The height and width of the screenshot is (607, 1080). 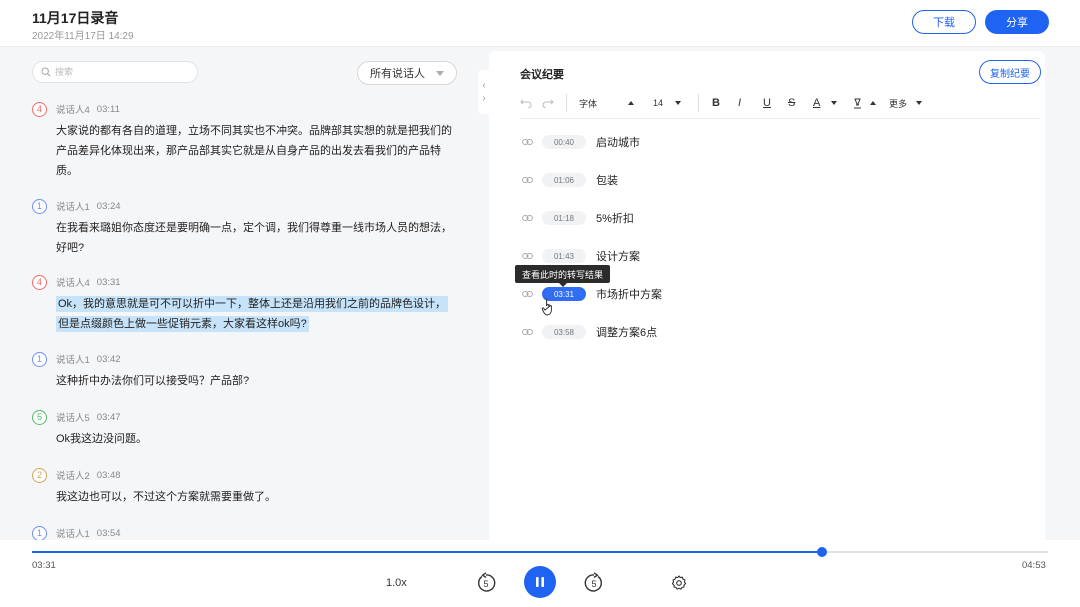 I want to click on more-label: 更多, so click(x=898, y=103).